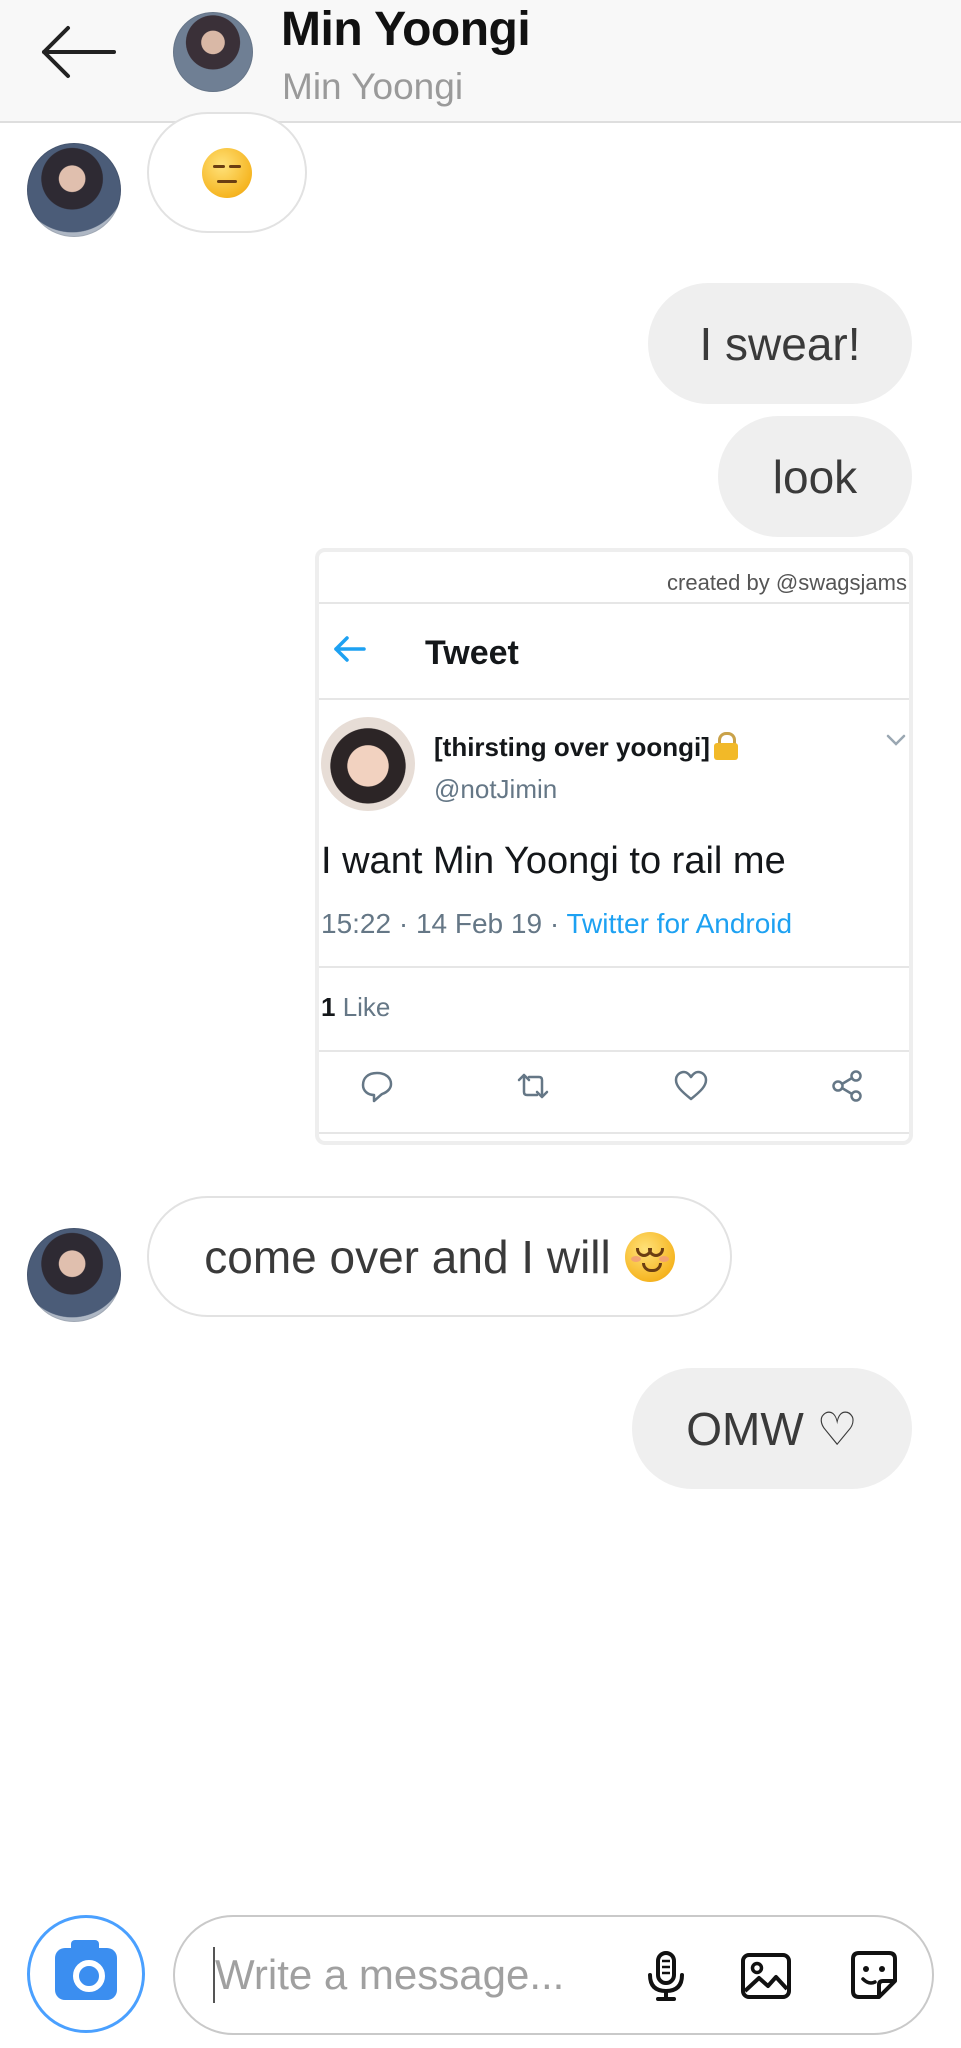 Image resolution: width=961 pixels, height=2048 pixels. I want to click on sticker-icon, so click(874, 1976).